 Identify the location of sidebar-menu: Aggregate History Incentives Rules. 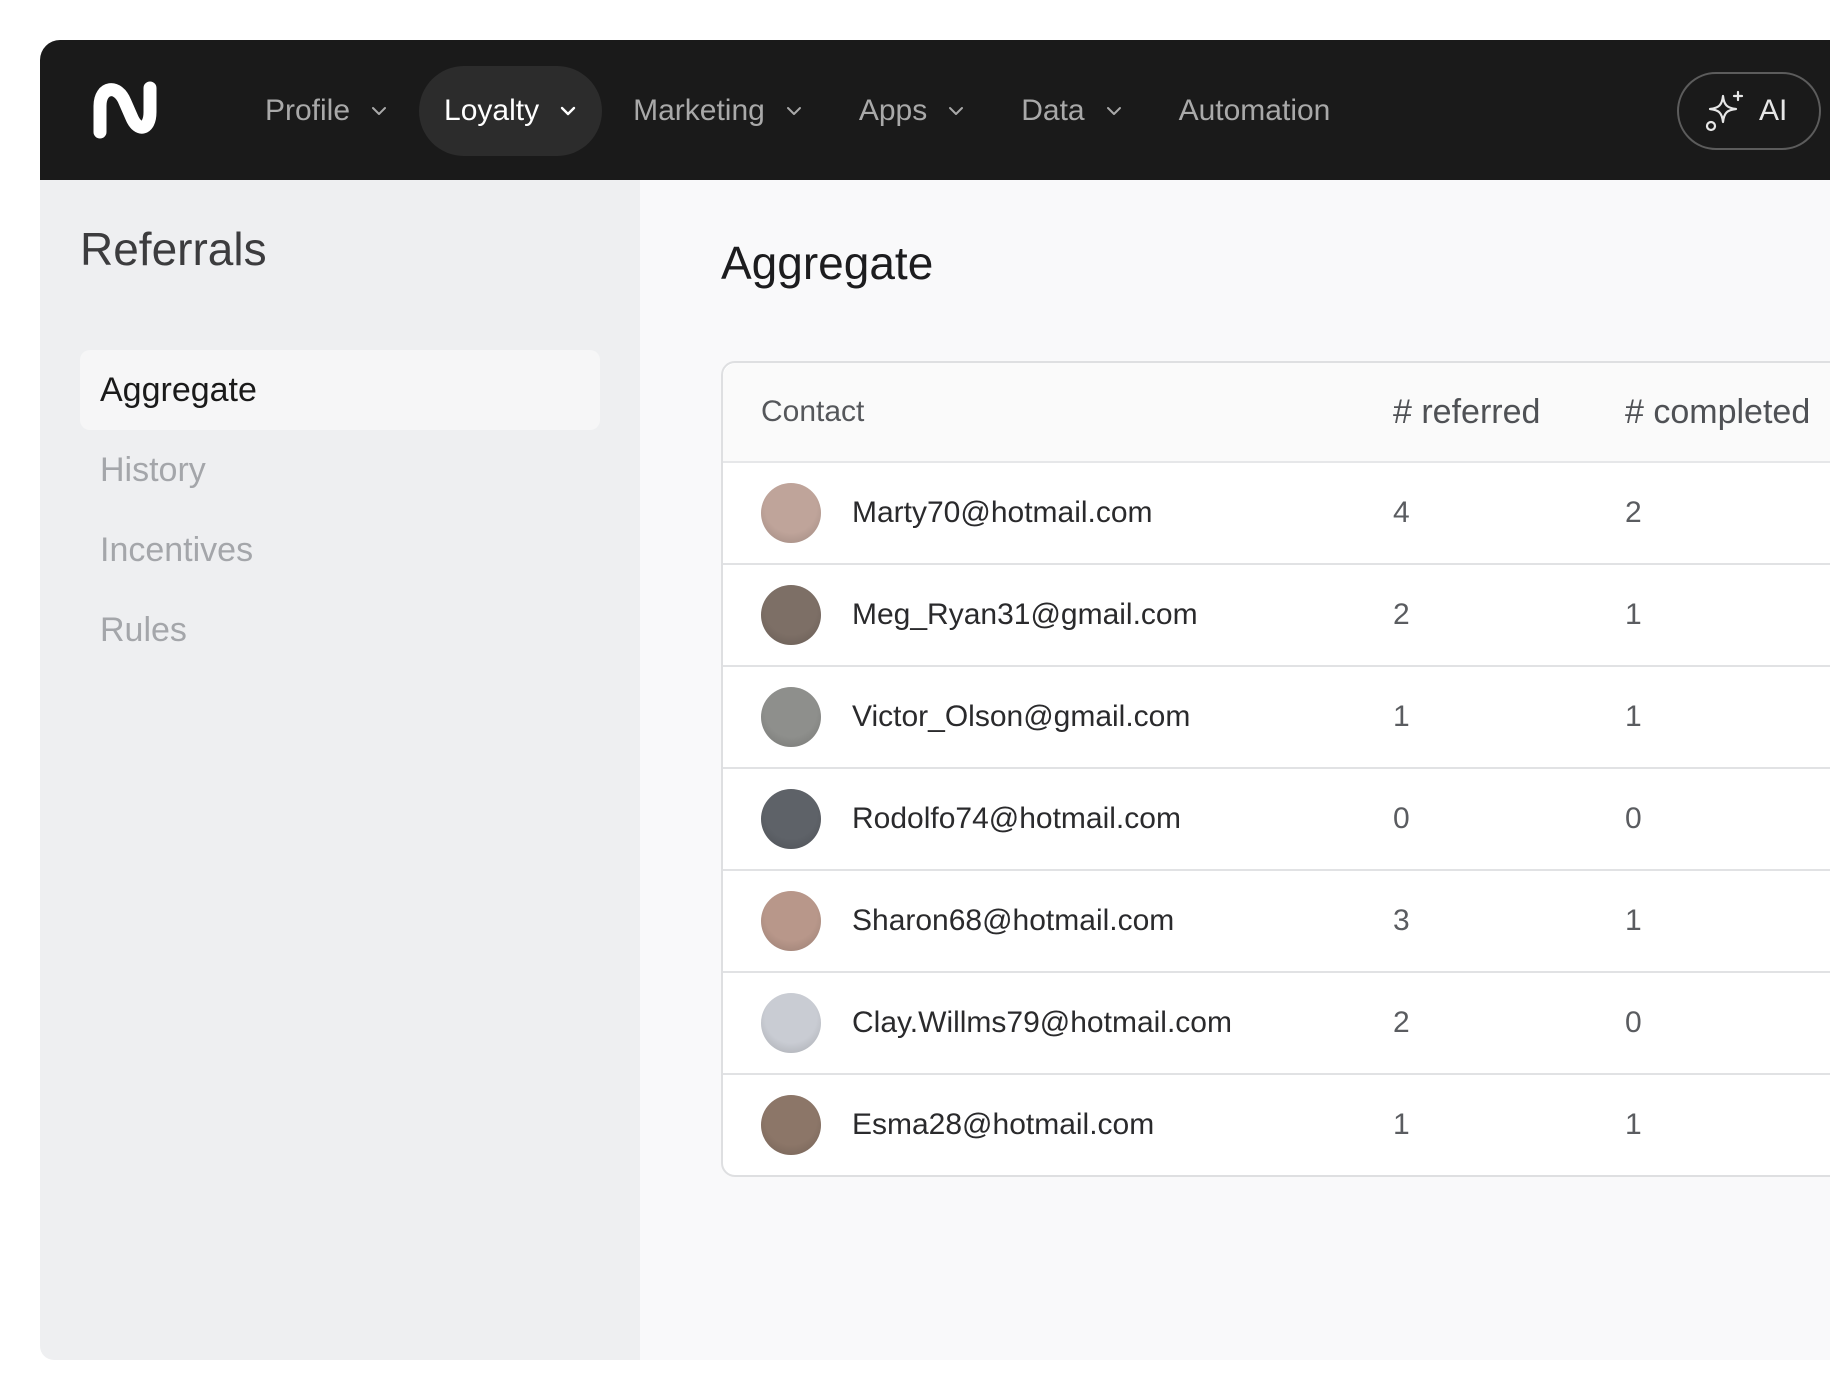
(340, 510).